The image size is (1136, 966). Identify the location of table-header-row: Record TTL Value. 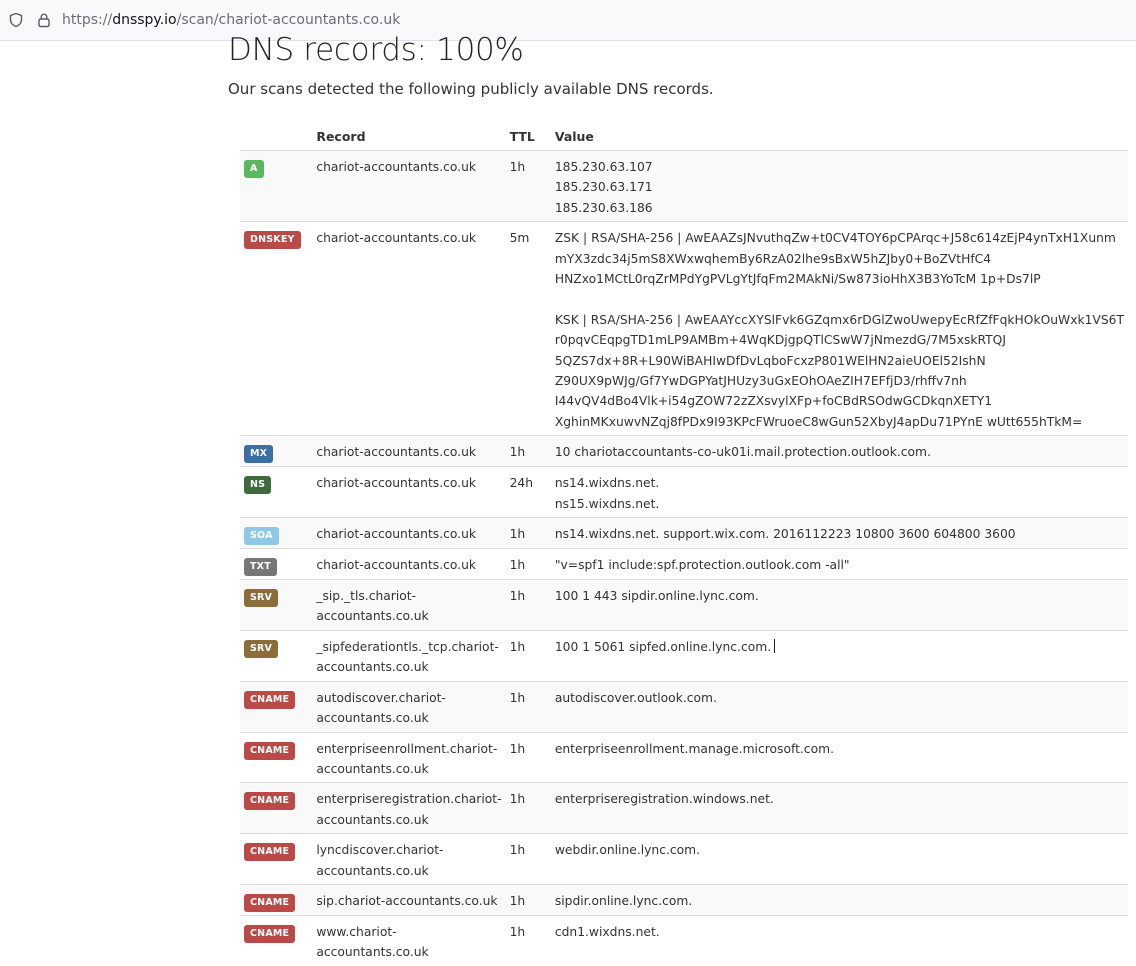
(684, 137).